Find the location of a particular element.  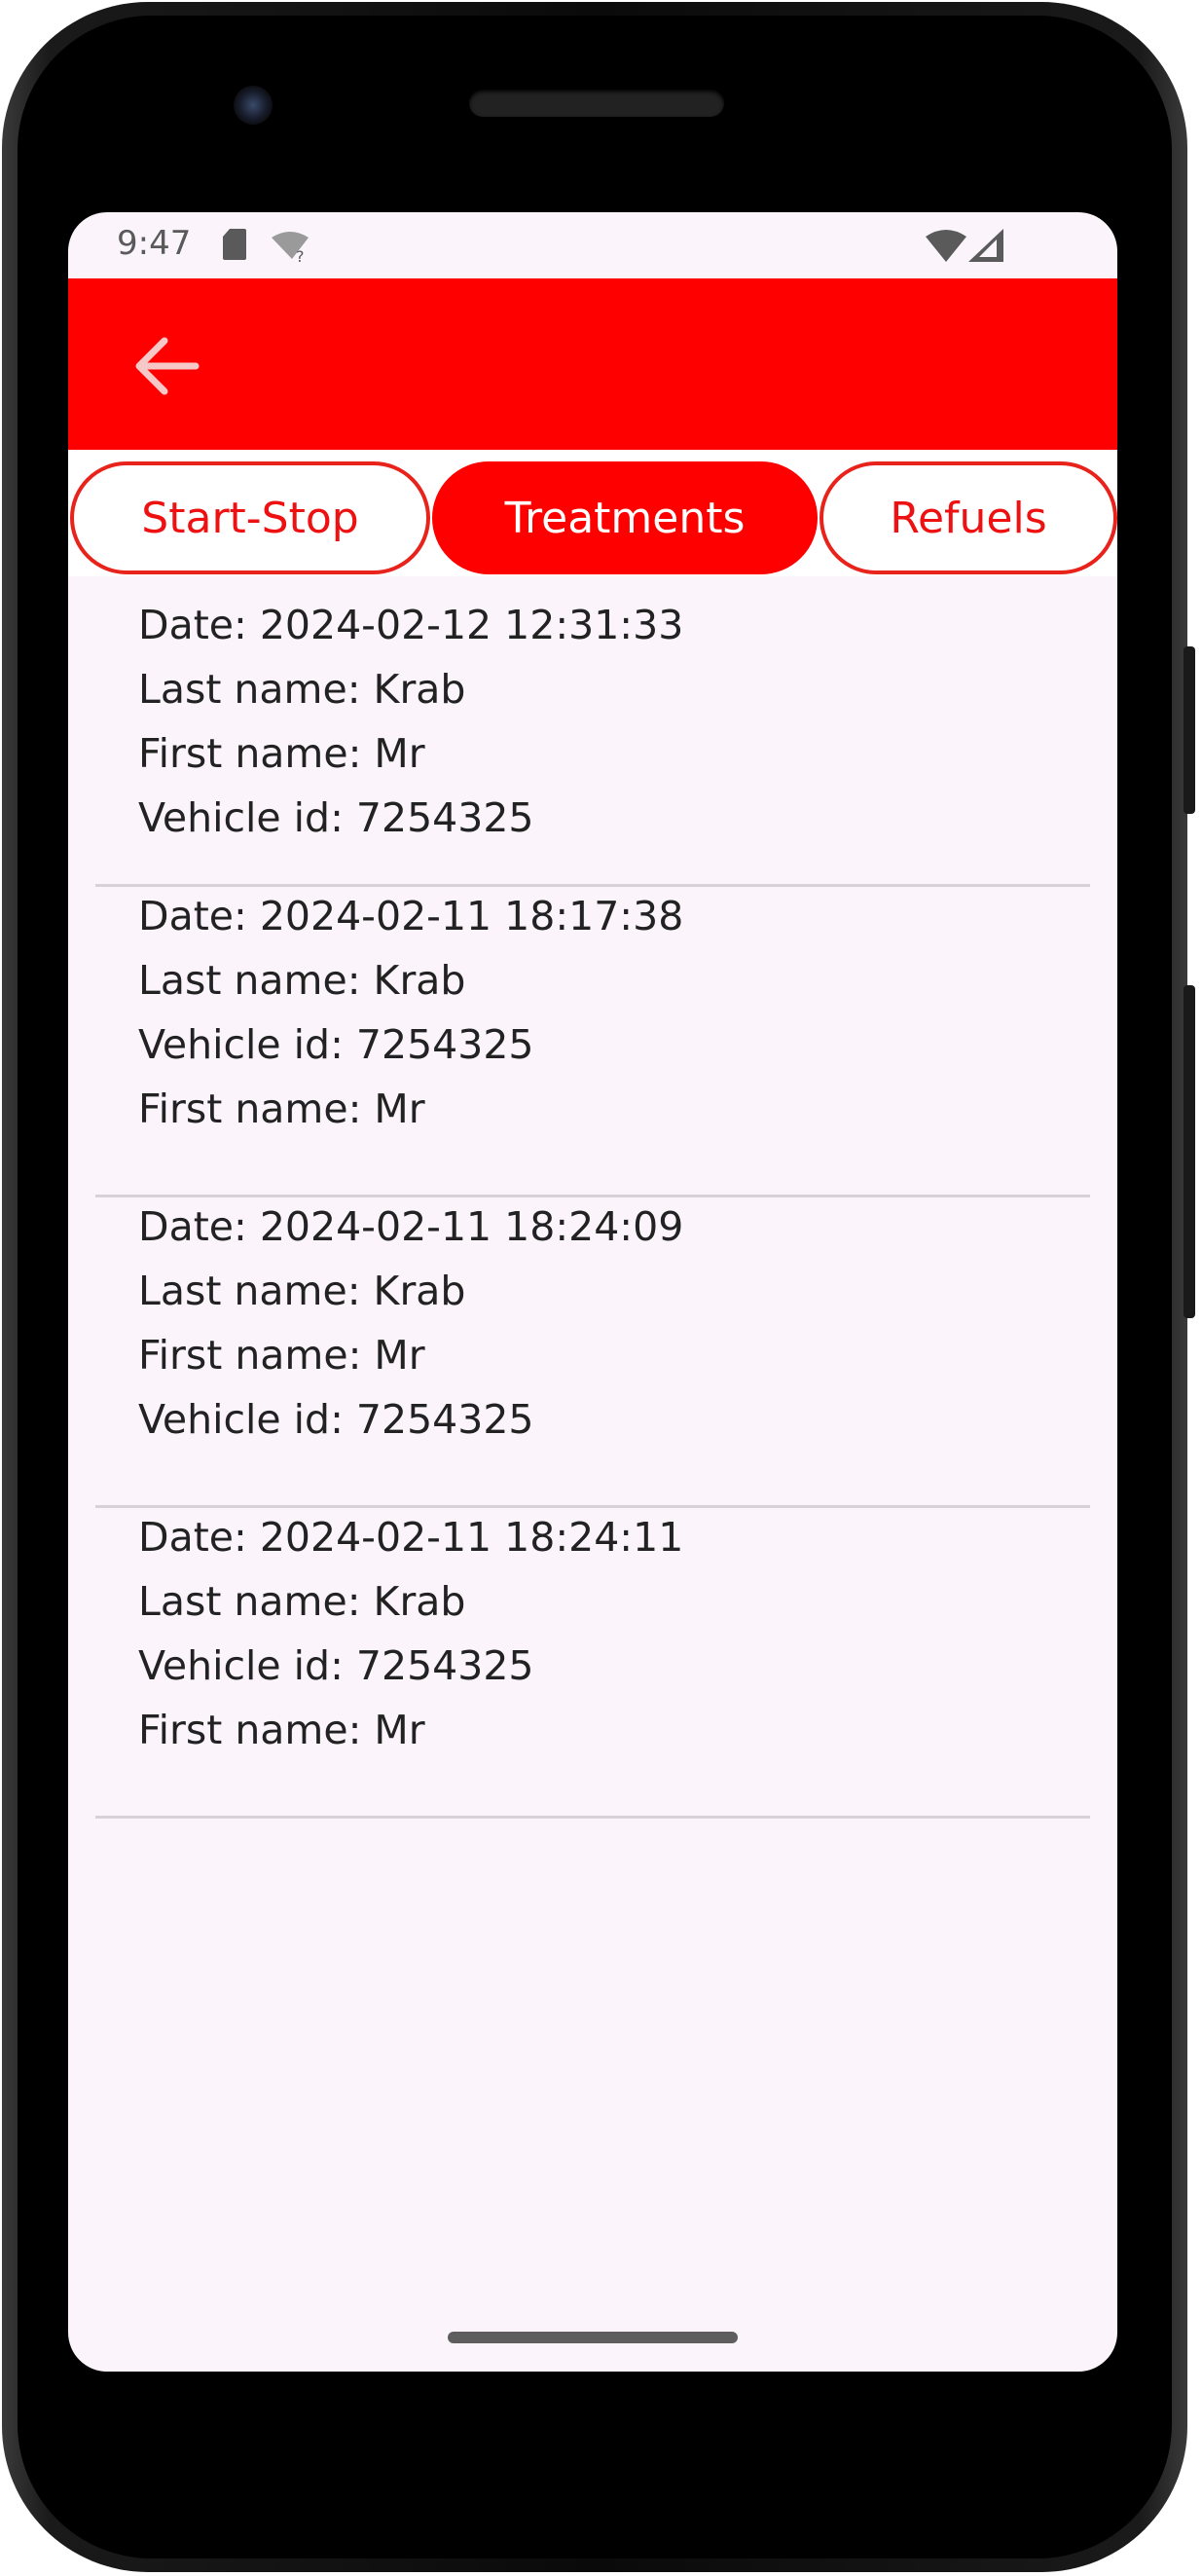

record-date: Date: 2024-02-11 18:17:38 is located at coordinates (411, 916).